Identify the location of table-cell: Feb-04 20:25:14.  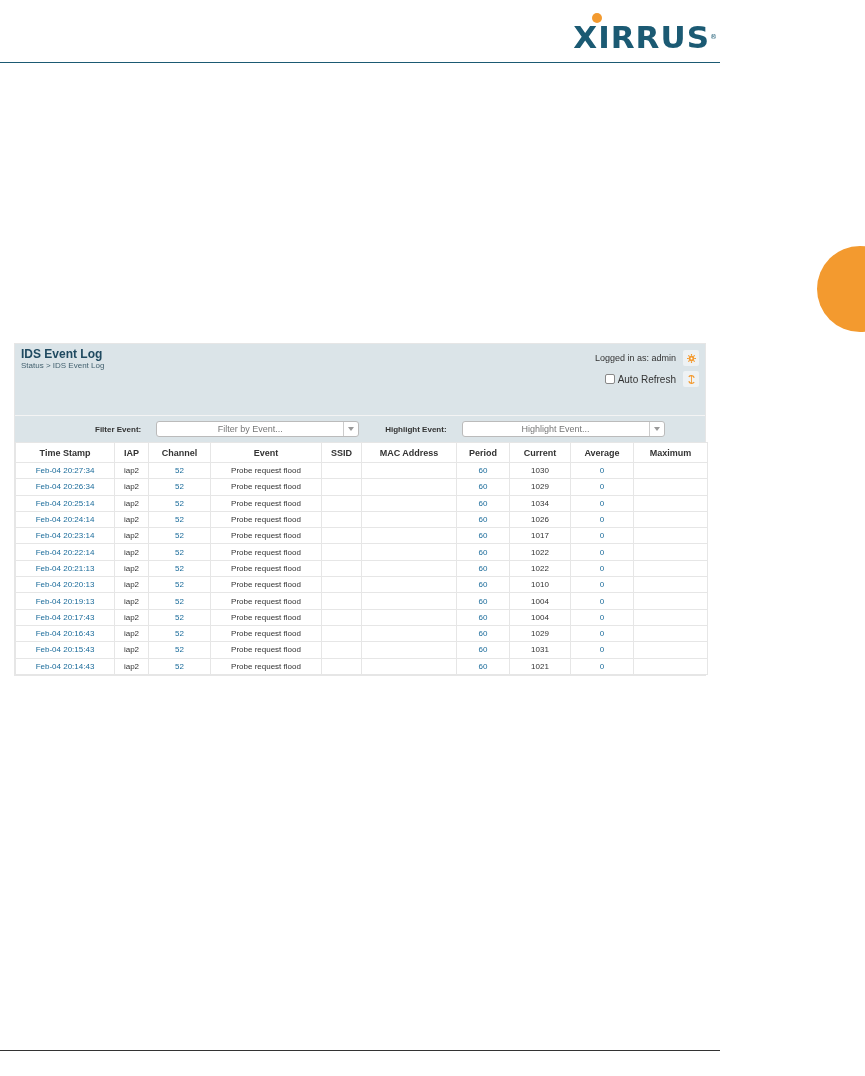
(65, 503).